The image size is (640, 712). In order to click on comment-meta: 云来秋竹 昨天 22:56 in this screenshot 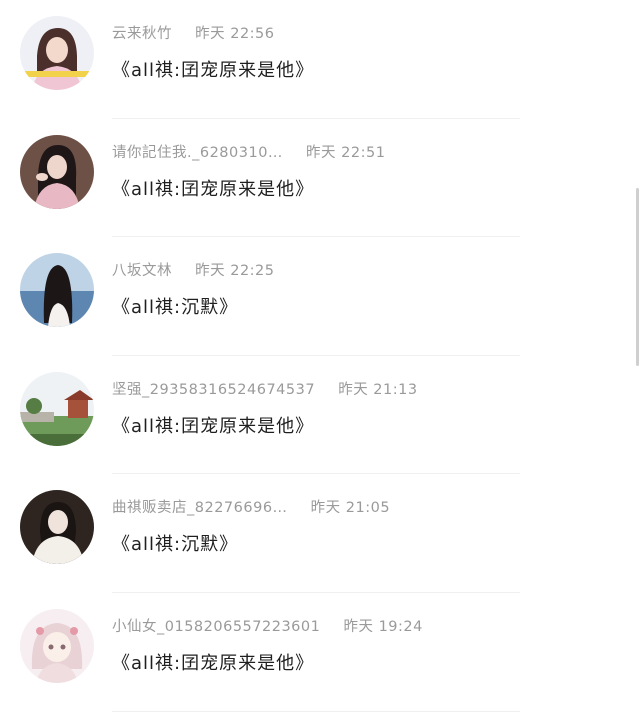, I will do `click(193, 32)`.